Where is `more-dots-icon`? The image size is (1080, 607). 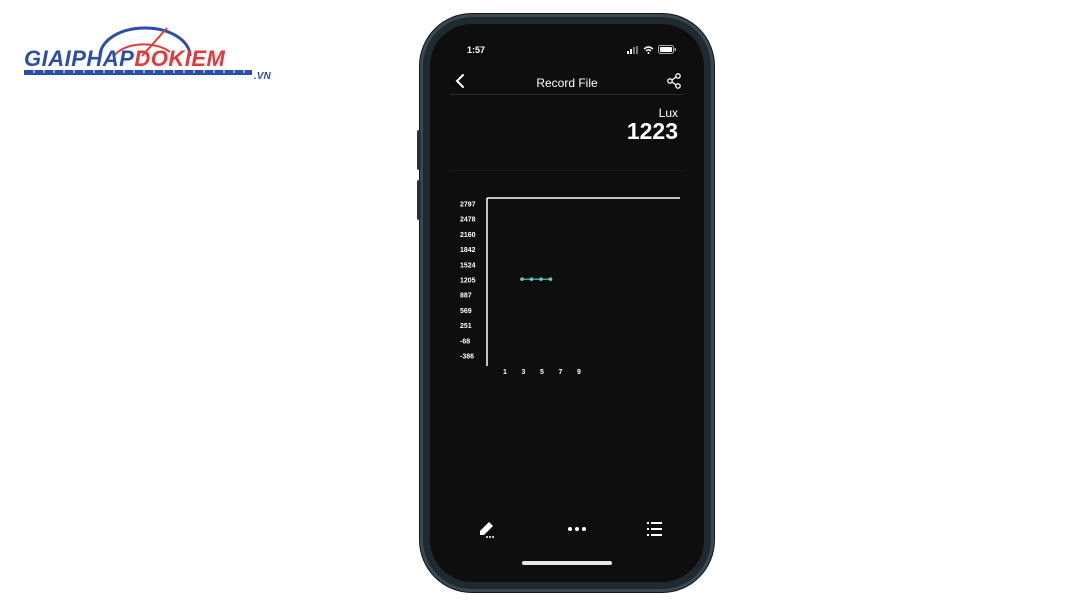 more-dots-icon is located at coordinates (577, 529).